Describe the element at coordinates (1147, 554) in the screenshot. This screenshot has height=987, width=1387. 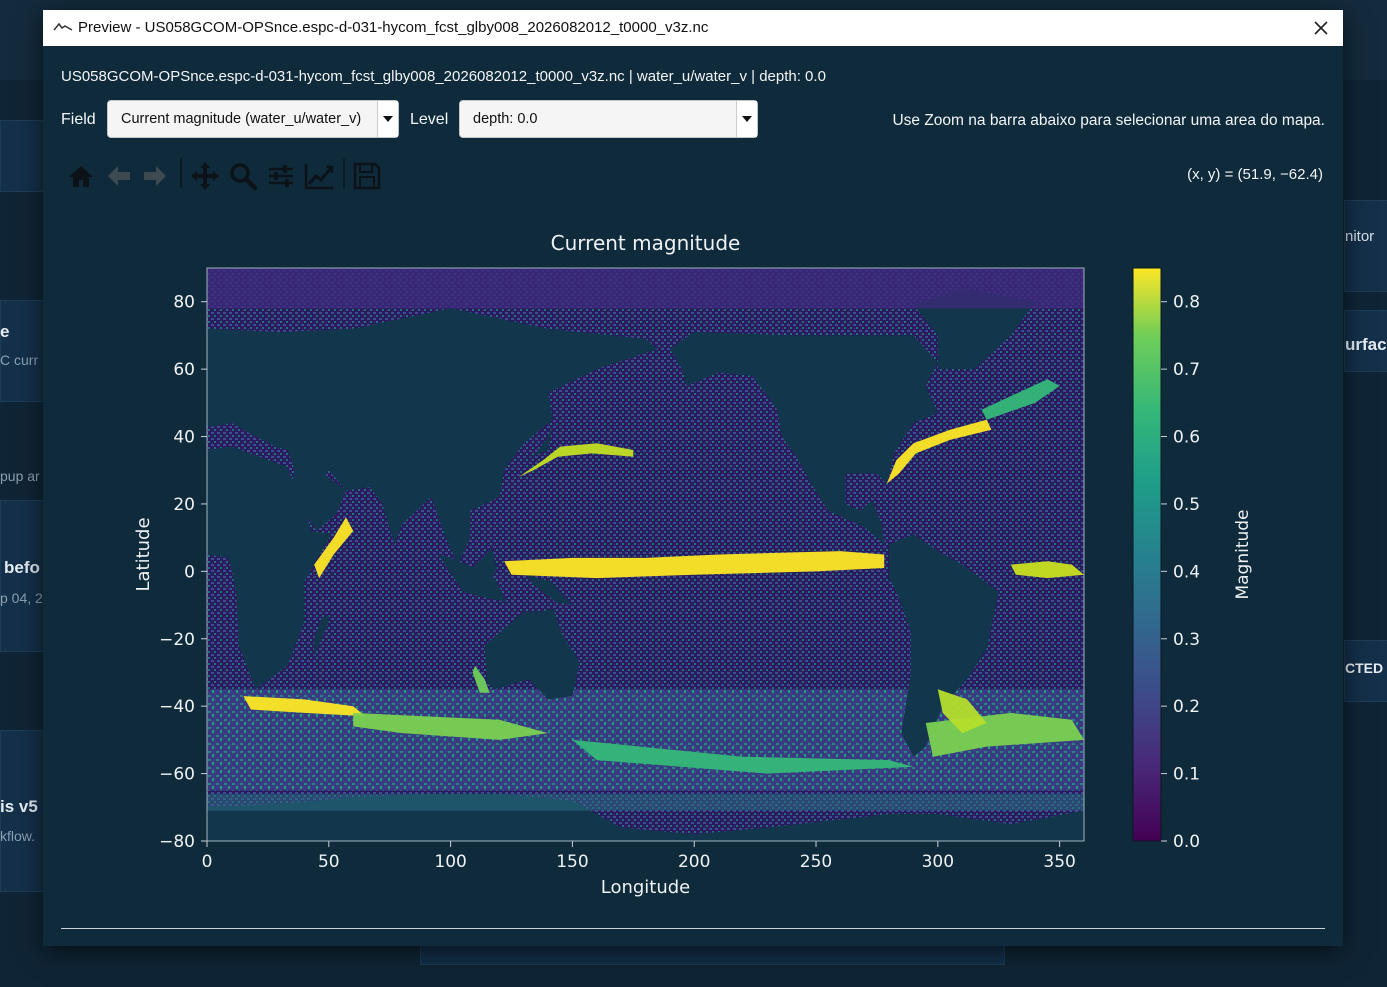
I see `colorbar` at that location.